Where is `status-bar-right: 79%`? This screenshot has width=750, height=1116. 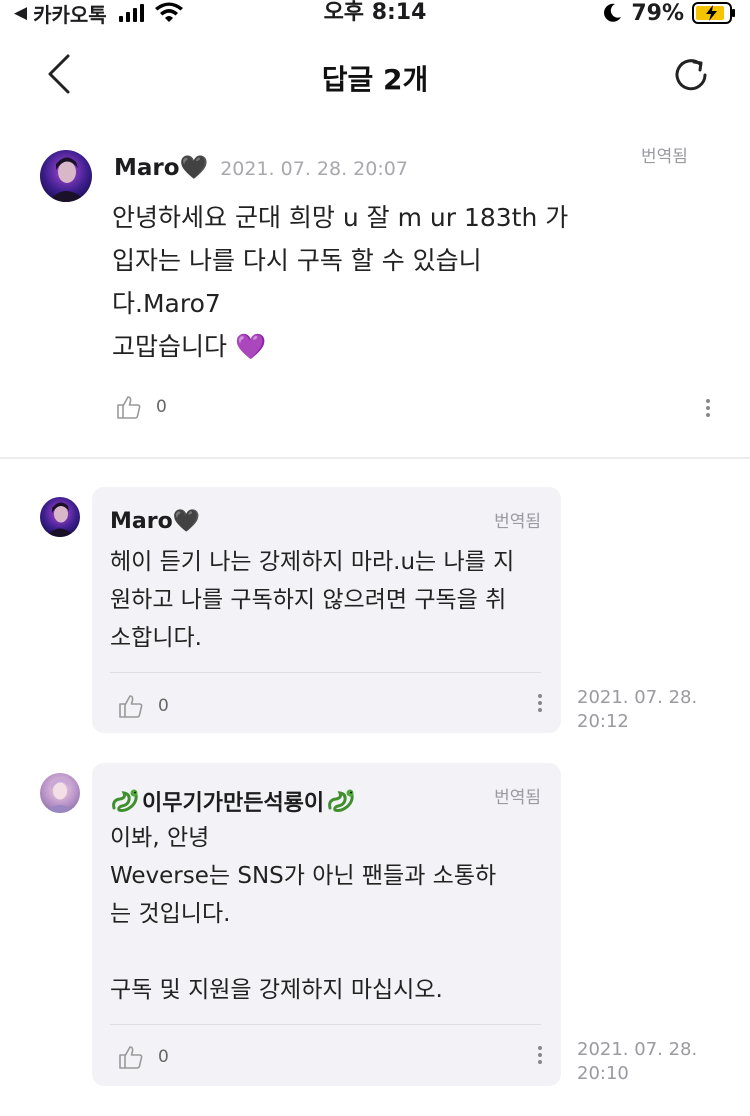 status-bar-right: 79% is located at coordinates (668, 13).